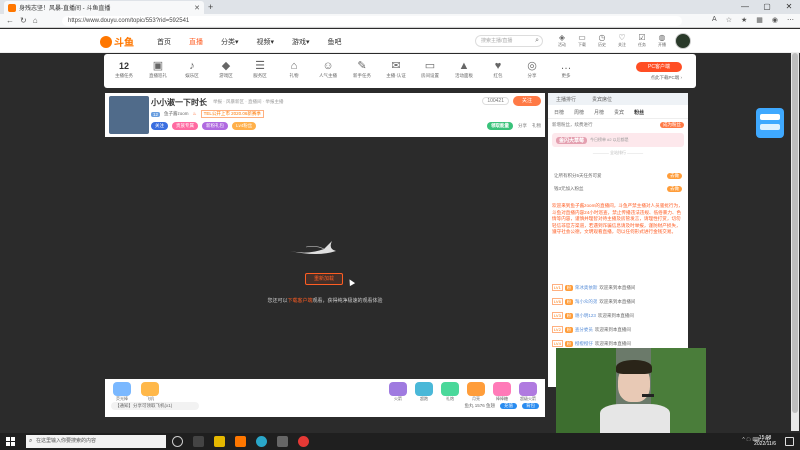  What do you see at coordinates (464, 69) in the screenshot?
I see `feature-item: ▲ 活动面板` at bounding box center [464, 69].